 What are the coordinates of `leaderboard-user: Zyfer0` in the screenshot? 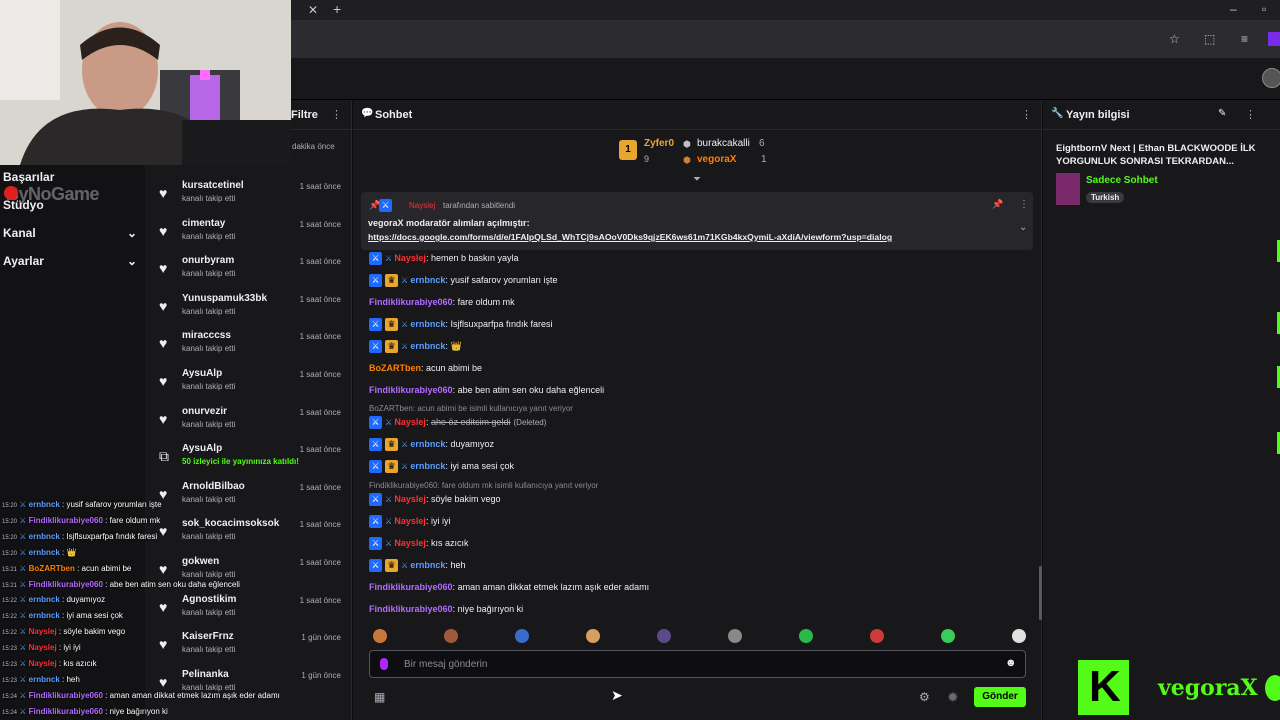 It's located at (659, 143).